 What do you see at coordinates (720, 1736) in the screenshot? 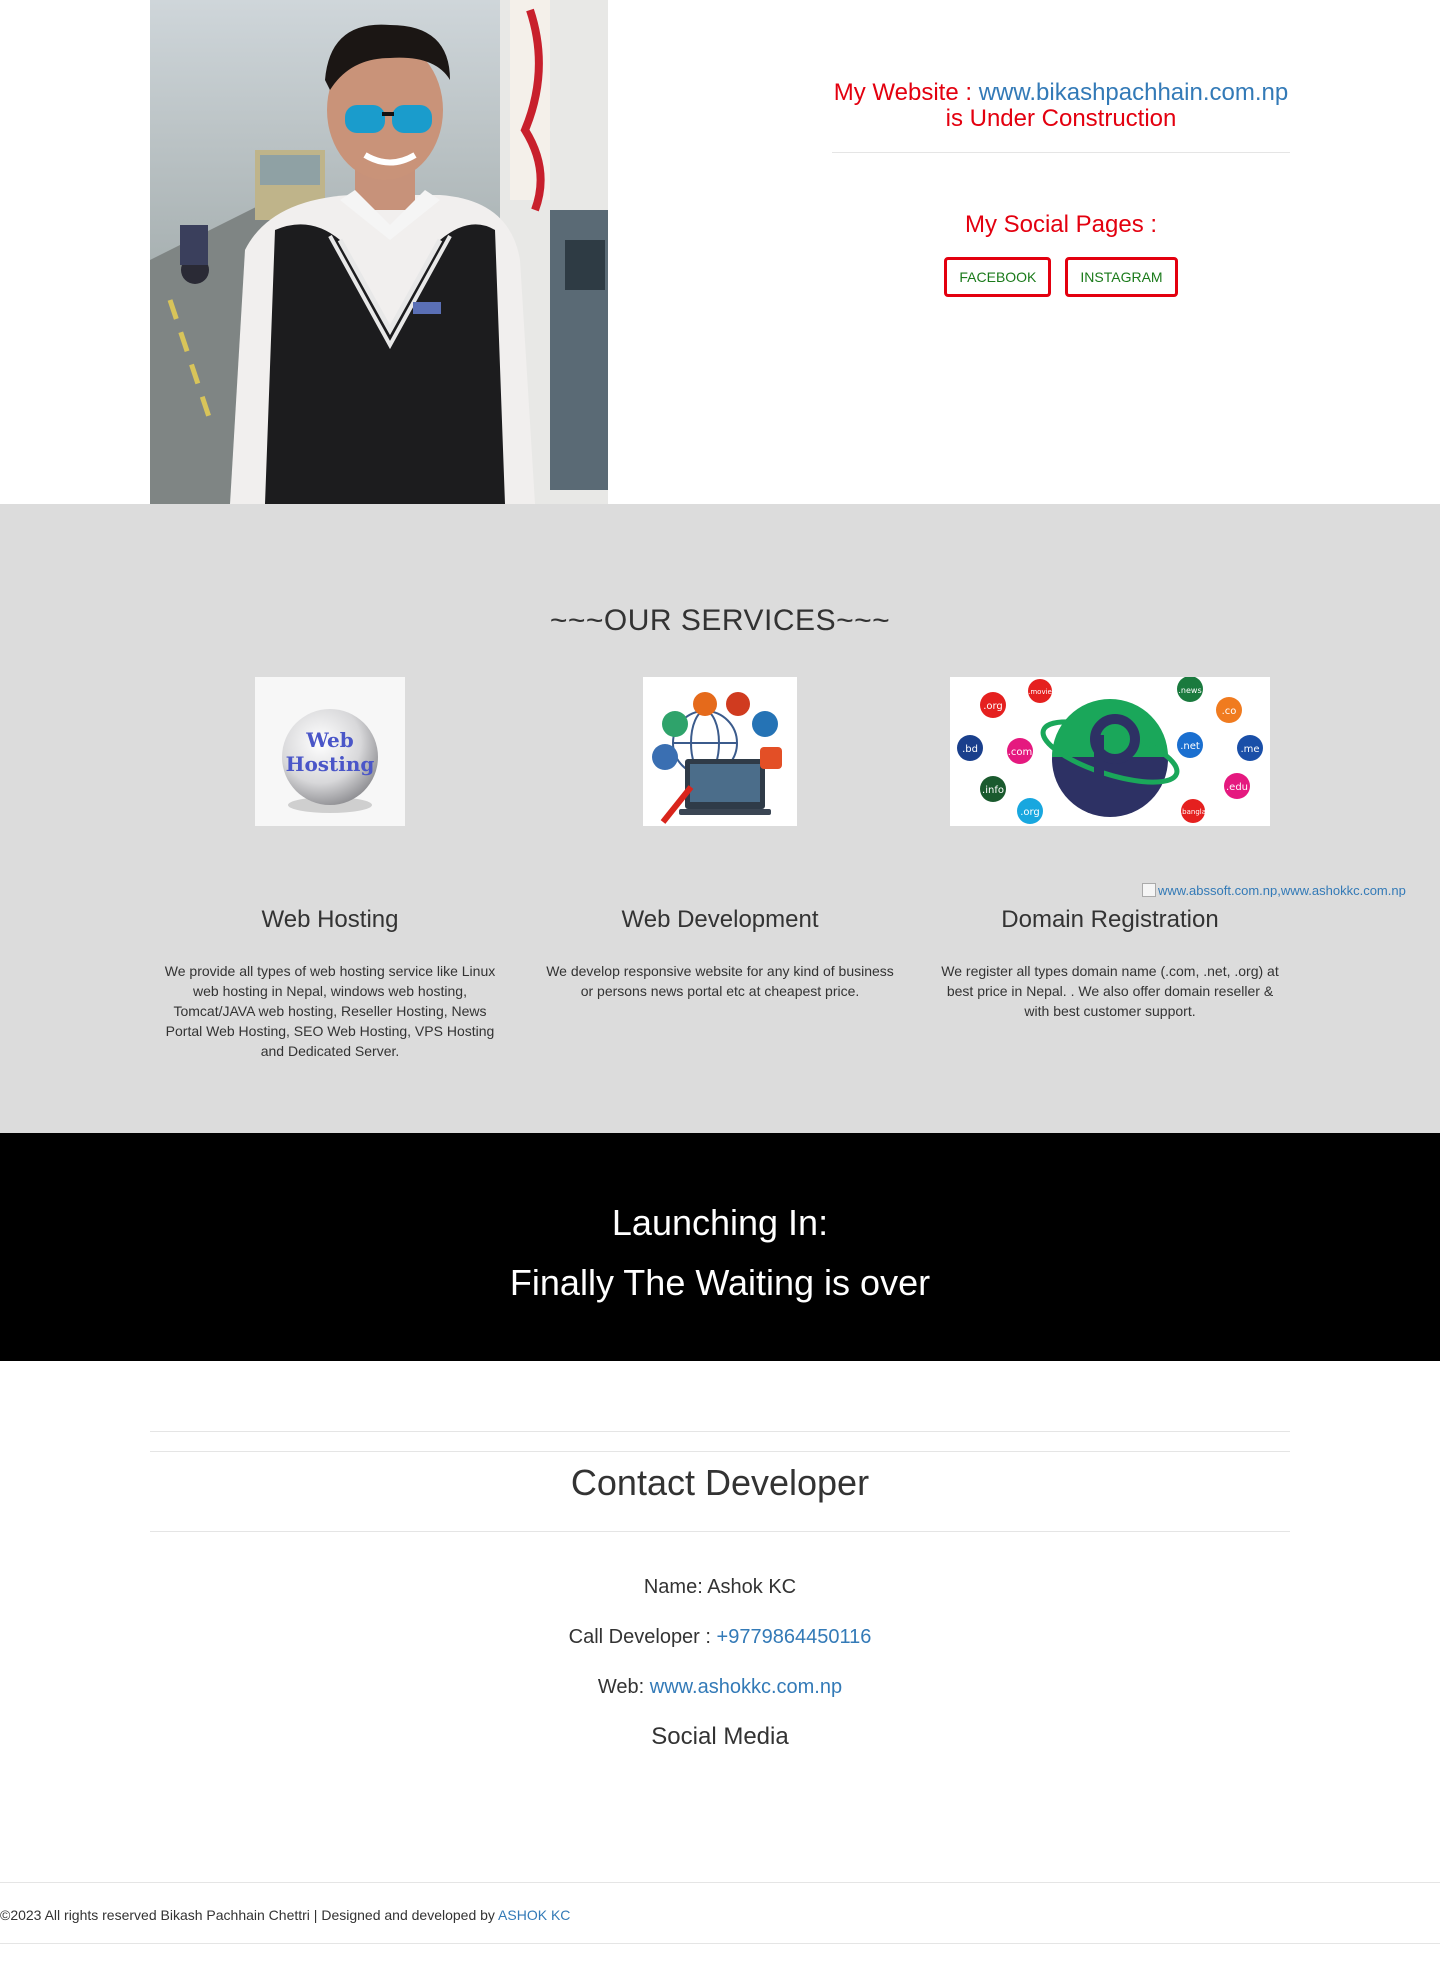
I see `social-media-title: Social Media` at bounding box center [720, 1736].